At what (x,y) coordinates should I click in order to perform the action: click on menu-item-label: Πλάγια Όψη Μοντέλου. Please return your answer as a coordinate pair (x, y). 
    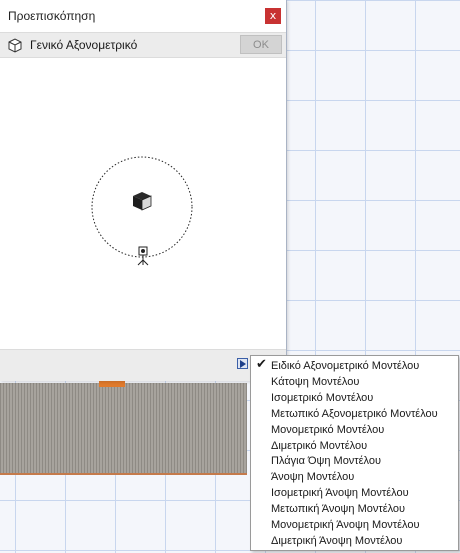
    Looking at the image, I should click on (326, 461).